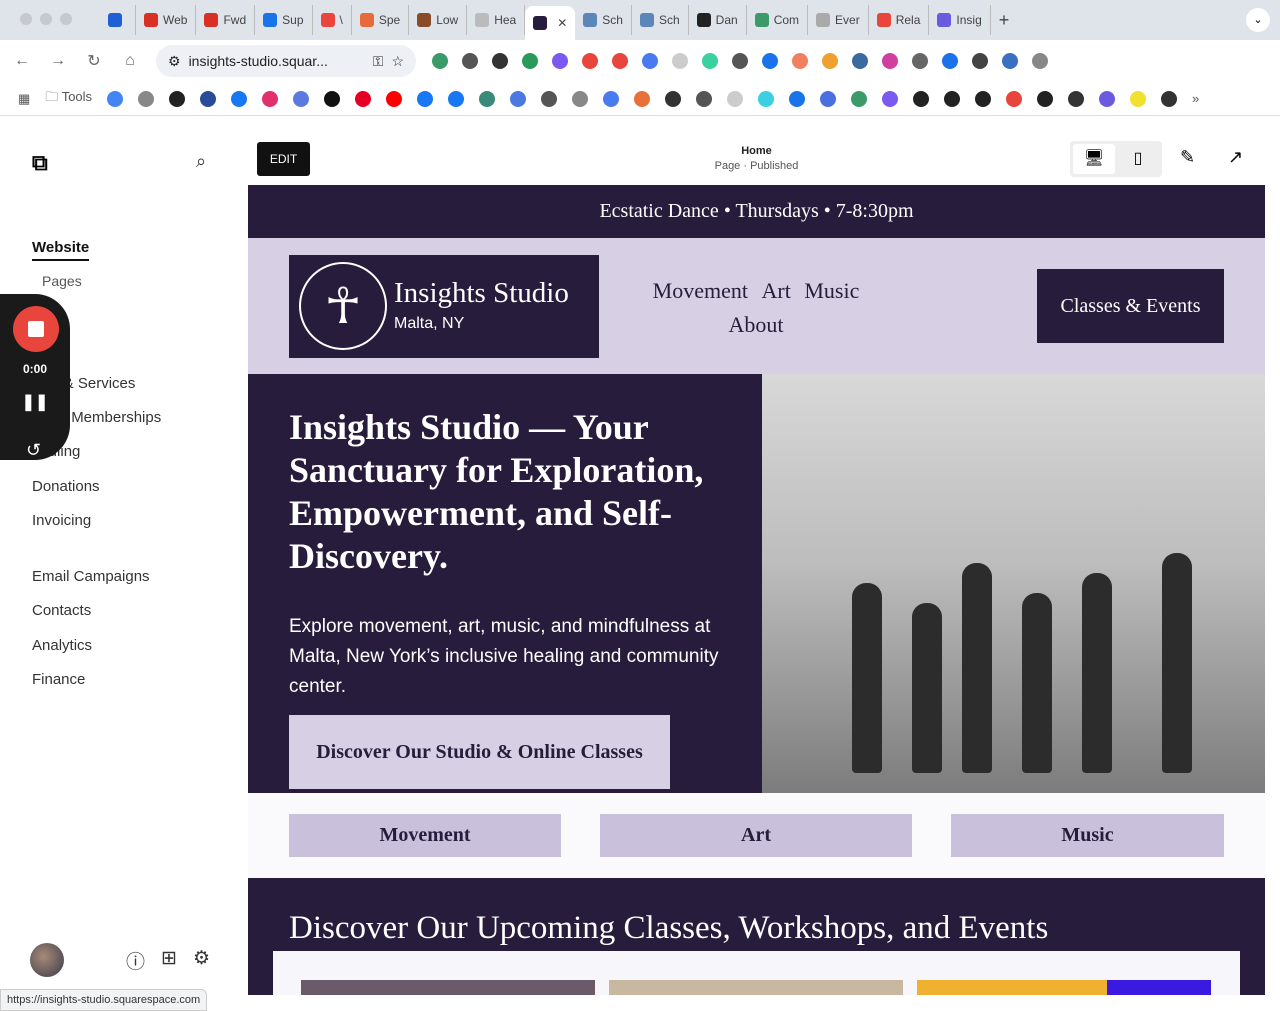 The width and height of the screenshot is (1280, 1011). I want to click on browser-tab: Dan, so click(718, 20).